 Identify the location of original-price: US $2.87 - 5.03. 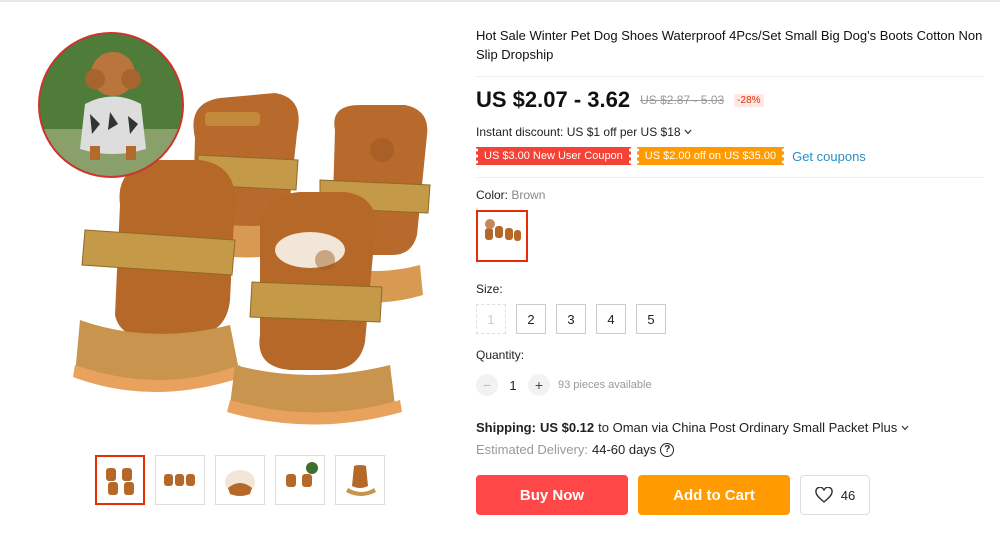
(682, 100).